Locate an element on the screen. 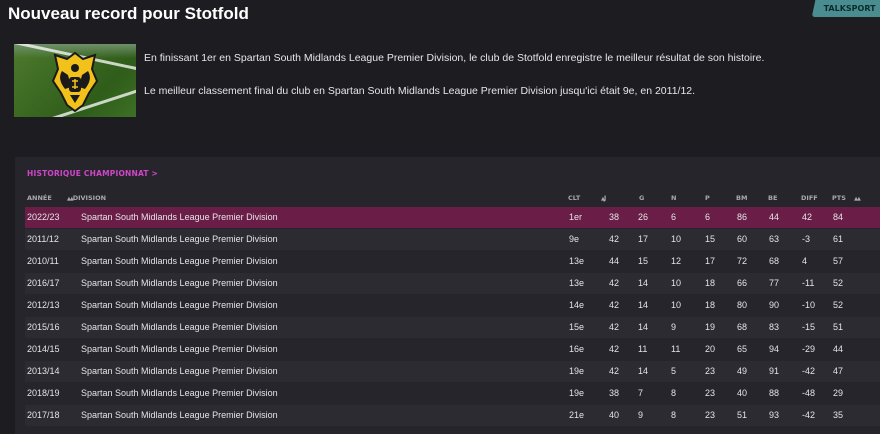 The image size is (880, 434). col-drawn: N is located at coordinates (673, 198).